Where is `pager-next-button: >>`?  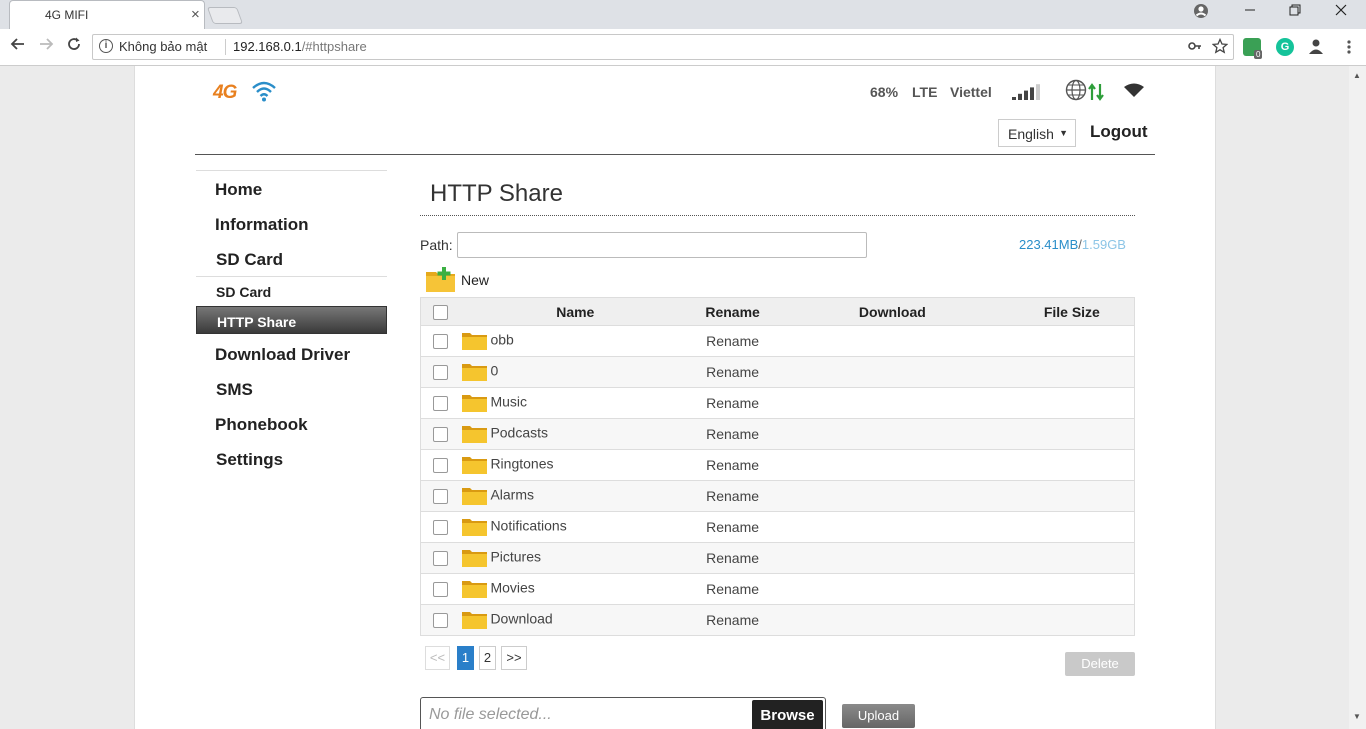 pager-next-button: >> is located at coordinates (514, 658).